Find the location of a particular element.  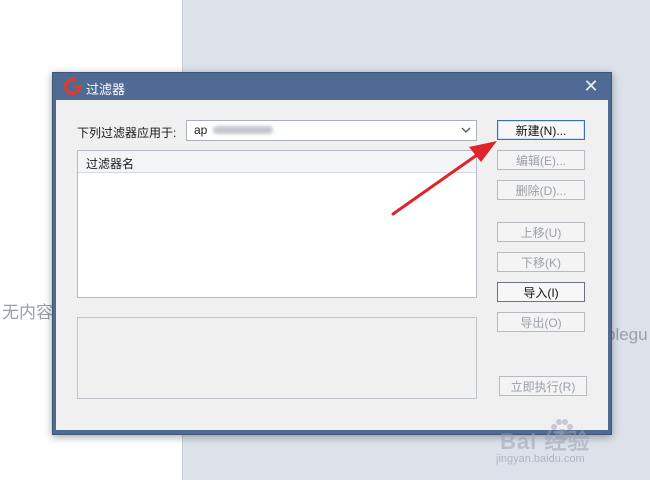

chevron-down-icon is located at coordinates (466, 130).